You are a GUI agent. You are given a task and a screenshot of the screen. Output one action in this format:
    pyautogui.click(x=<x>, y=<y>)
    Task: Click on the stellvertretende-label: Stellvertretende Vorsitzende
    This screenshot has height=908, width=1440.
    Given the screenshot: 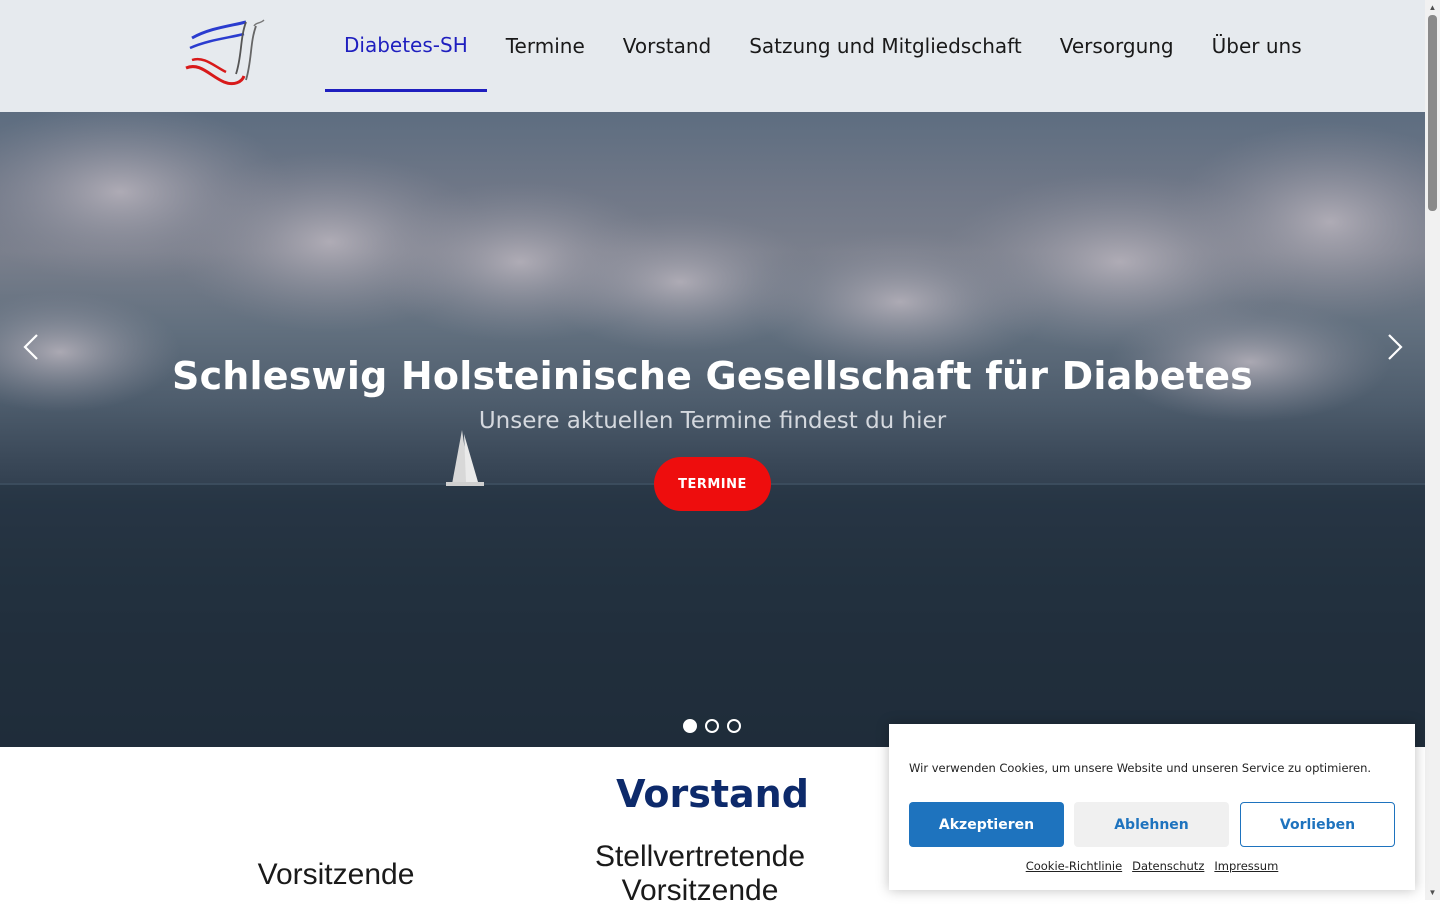 What is the action you would take?
    pyautogui.click(x=700, y=873)
    